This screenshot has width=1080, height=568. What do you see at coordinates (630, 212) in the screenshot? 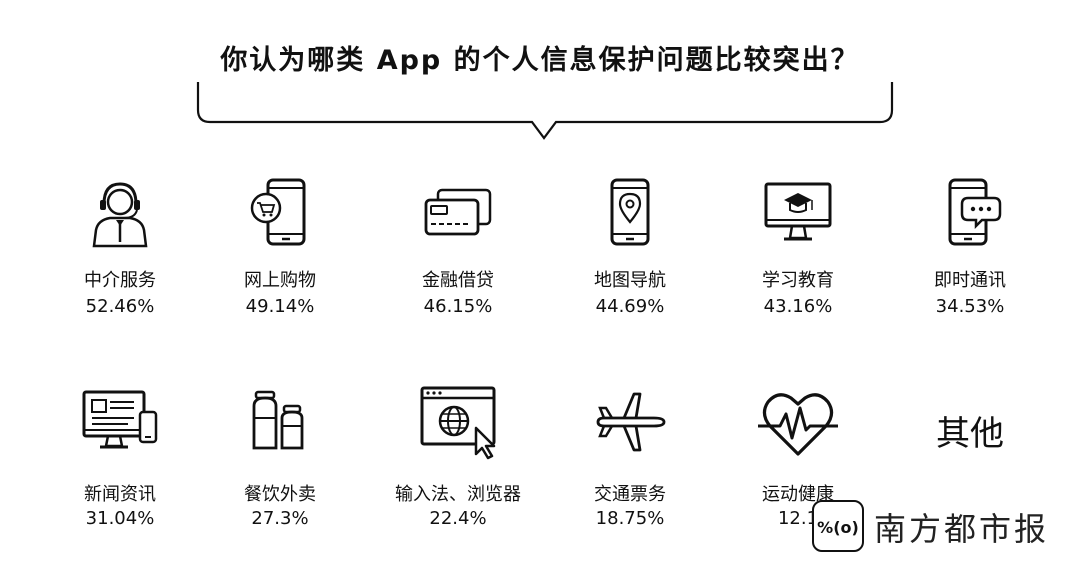
I see `phone-map-pin-icon` at bounding box center [630, 212].